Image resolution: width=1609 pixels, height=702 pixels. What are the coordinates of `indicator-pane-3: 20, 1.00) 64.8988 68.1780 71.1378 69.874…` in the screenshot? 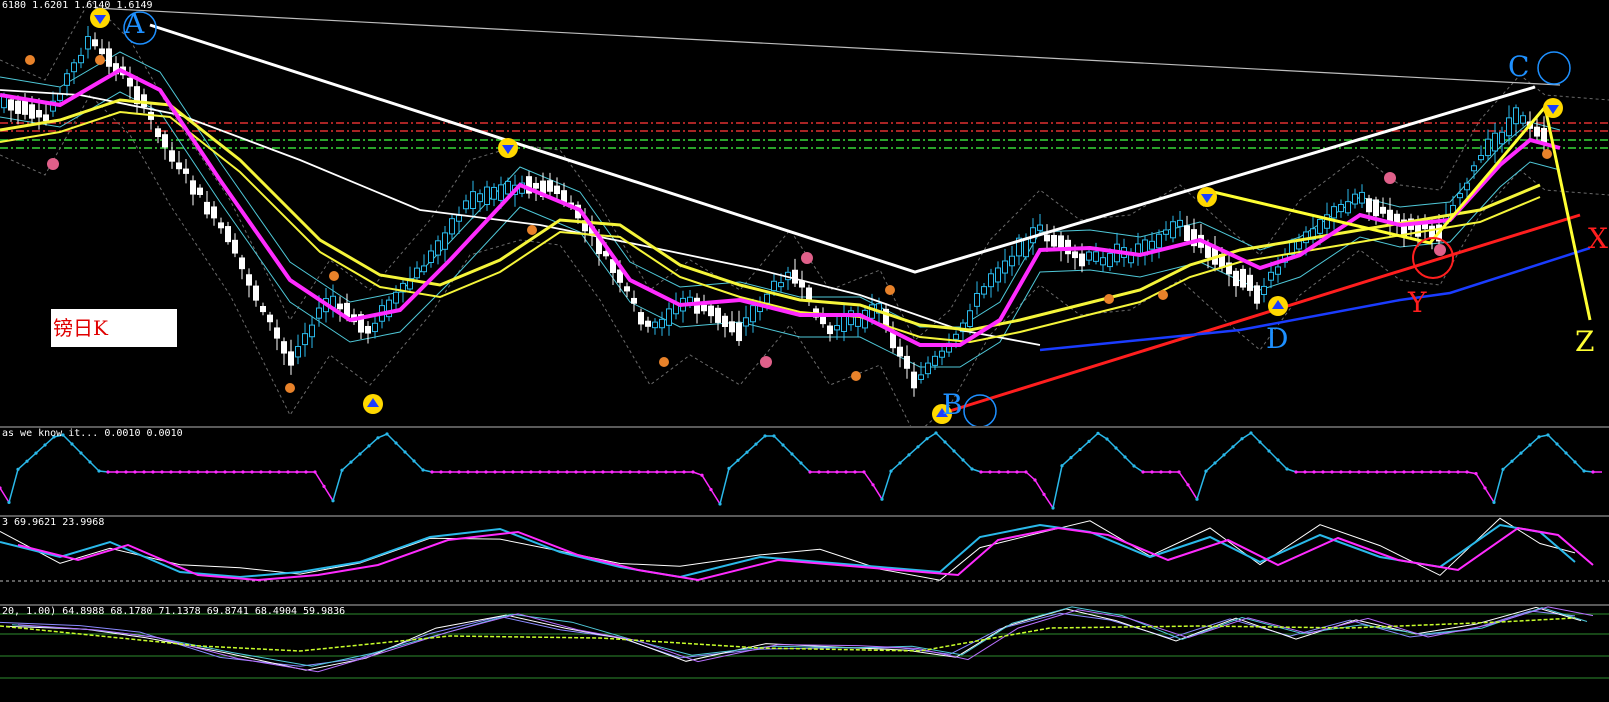 It's located at (804, 654).